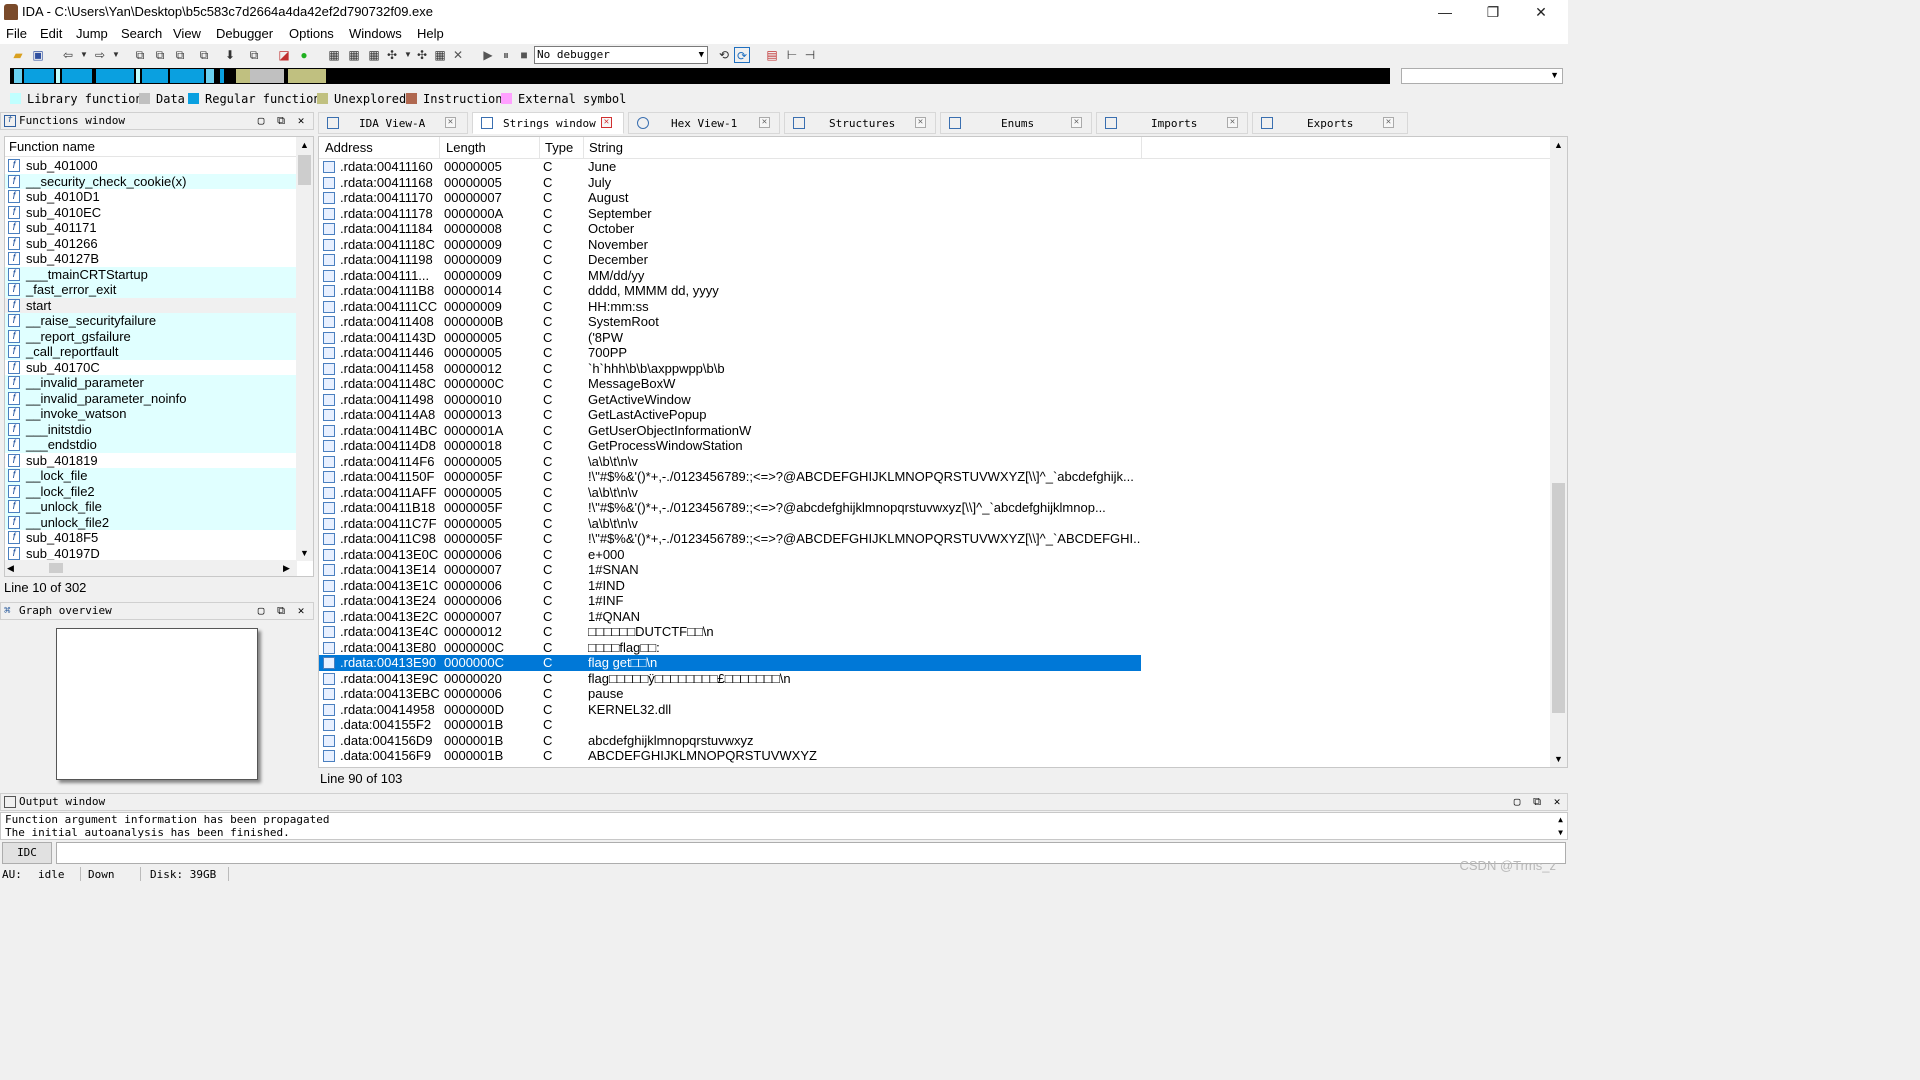 This screenshot has width=1920, height=1080. What do you see at coordinates (16, 33) in the screenshot?
I see `menu-file: File` at bounding box center [16, 33].